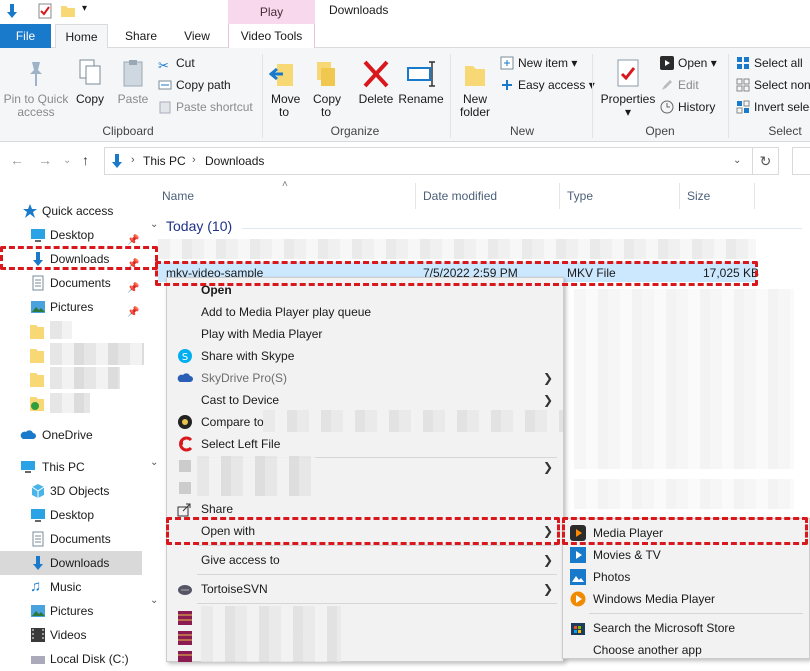 This screenshot has width=810, height=671. I want to click on menu-item-skydrive-pro: SkyDrive Pro(S) ❯, so click(365, 378).